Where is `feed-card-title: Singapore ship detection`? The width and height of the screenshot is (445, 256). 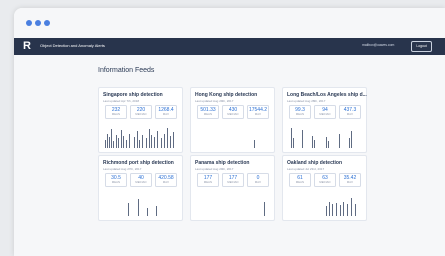
feed-card-title: Singapore ship detection is located at coordinates (133, 95).